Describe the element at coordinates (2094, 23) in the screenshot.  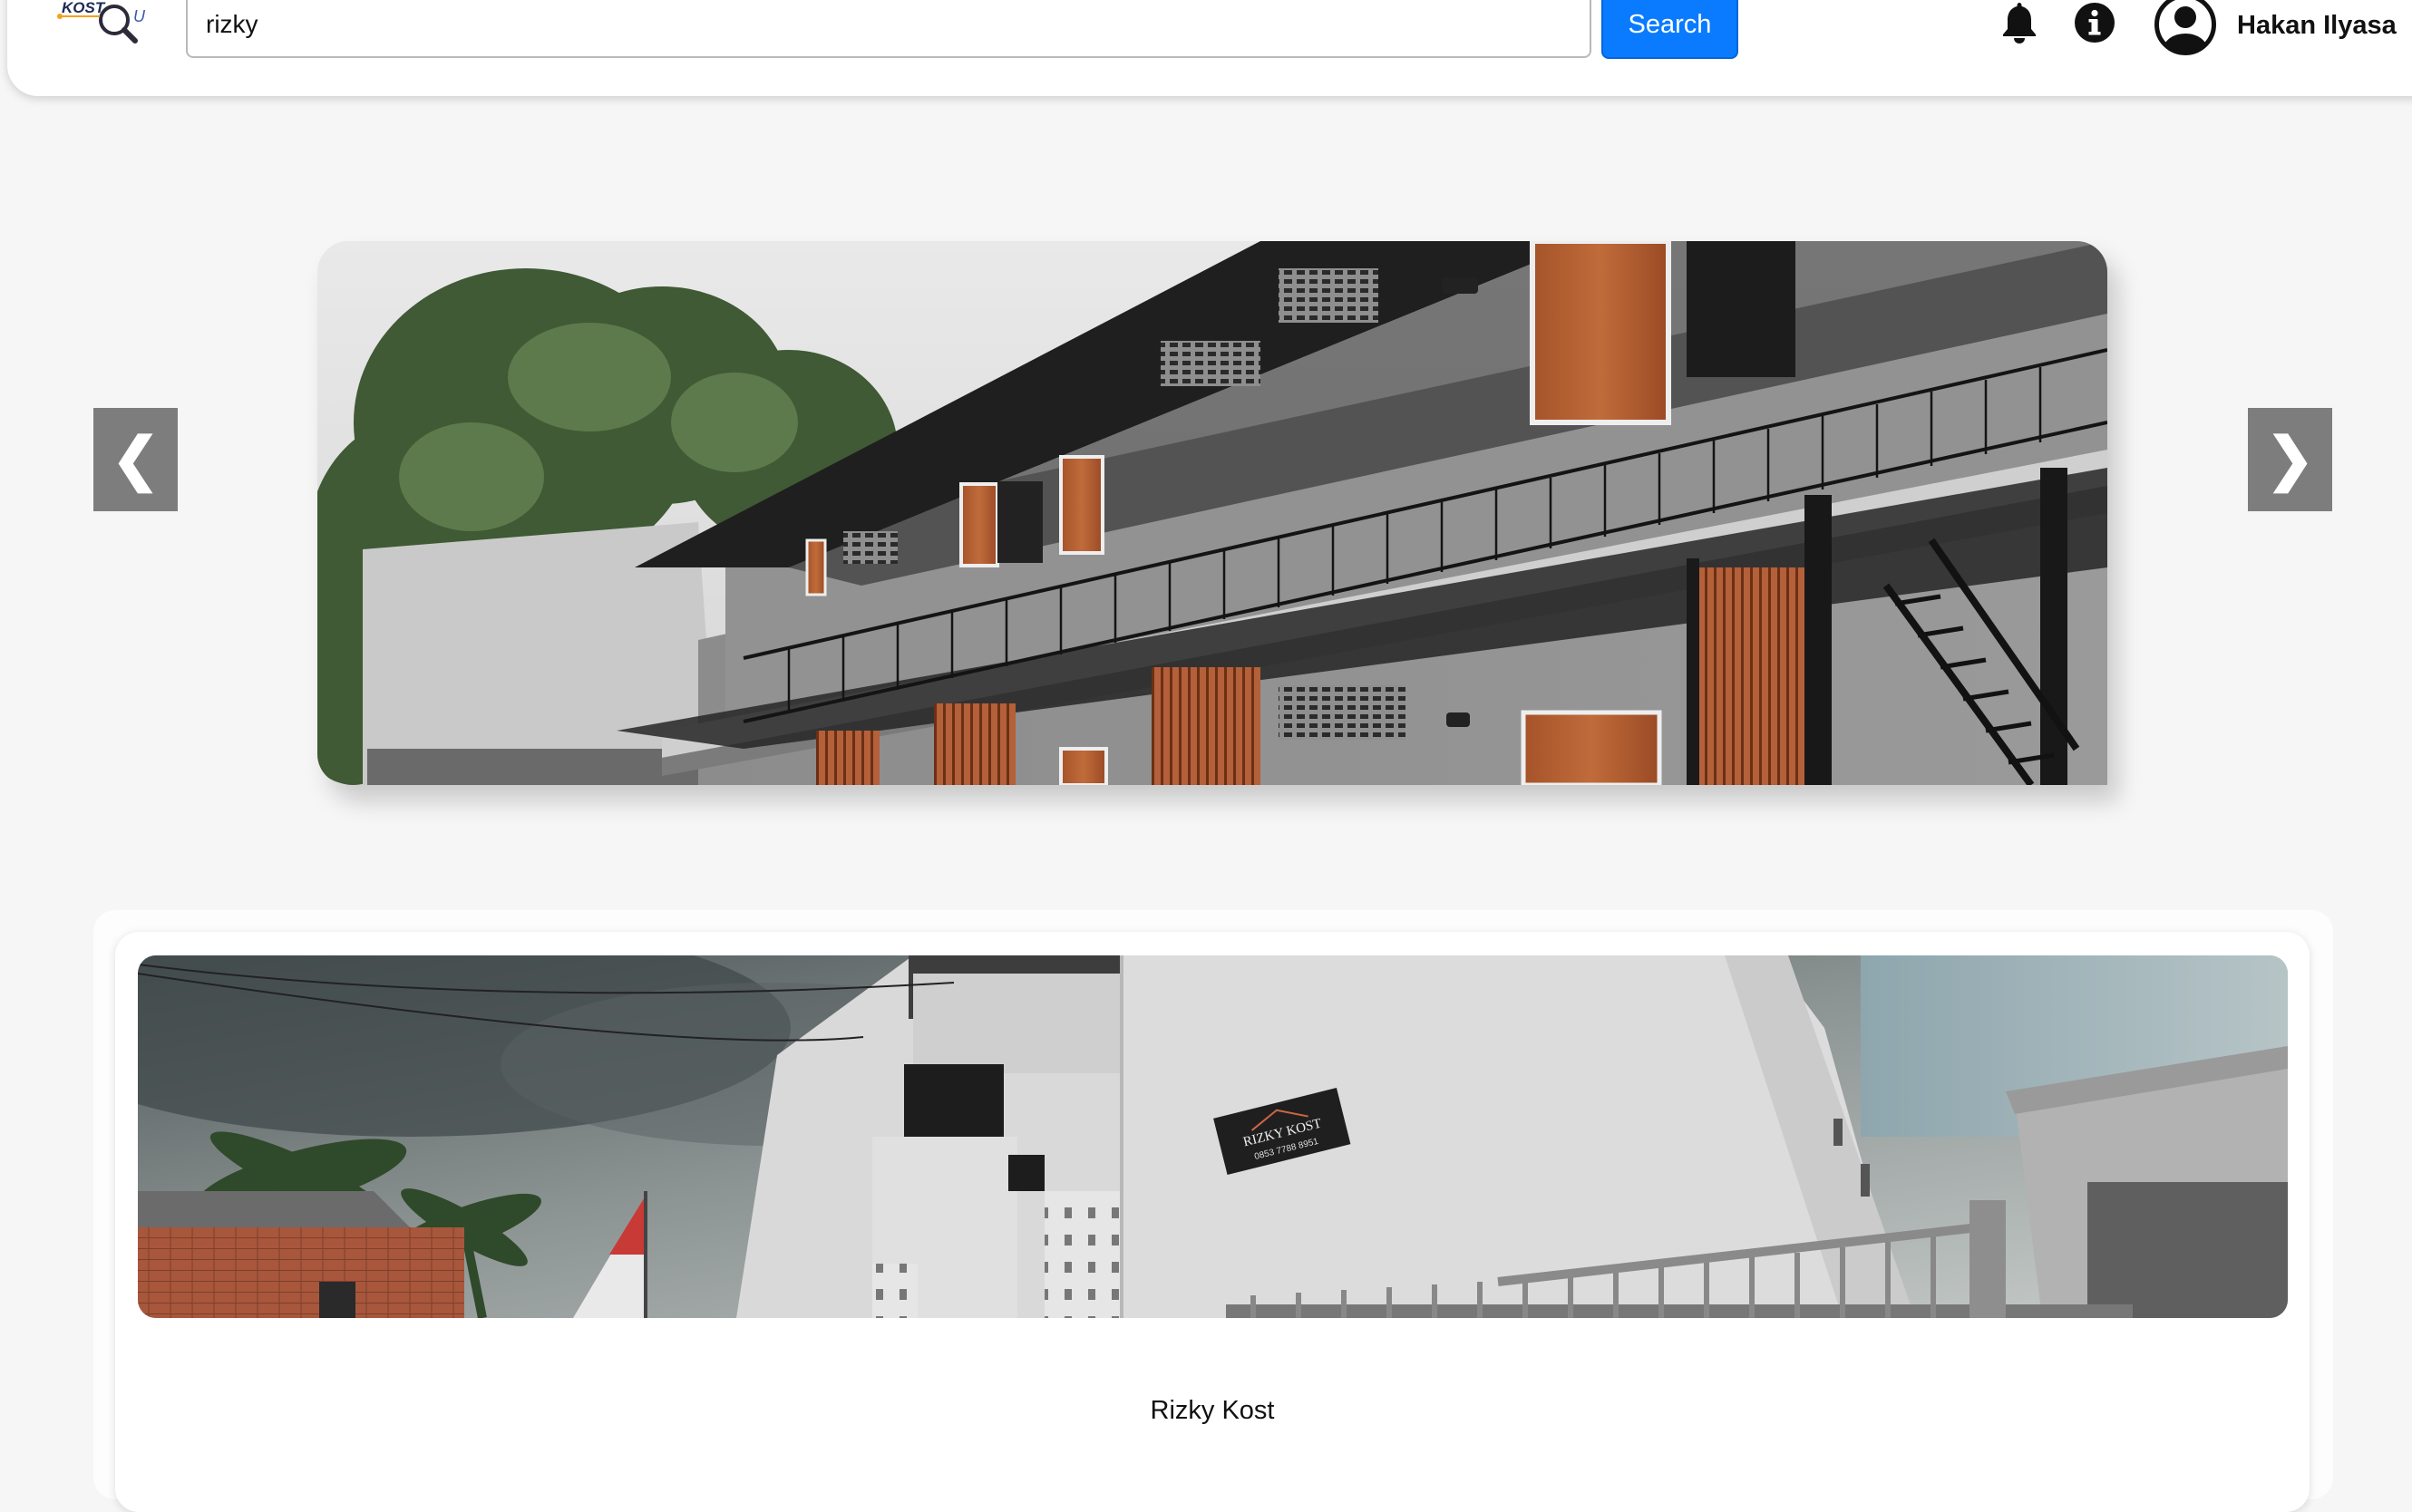
I see `info-icon` at that location.